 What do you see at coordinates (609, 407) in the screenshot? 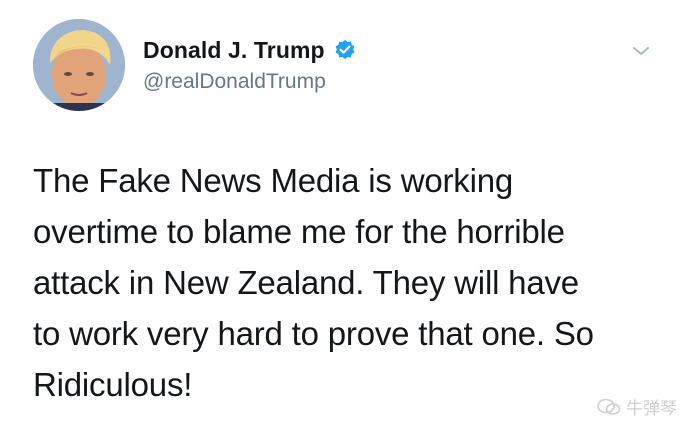
I see `wechat-icon` at bounding box center [609, 407].